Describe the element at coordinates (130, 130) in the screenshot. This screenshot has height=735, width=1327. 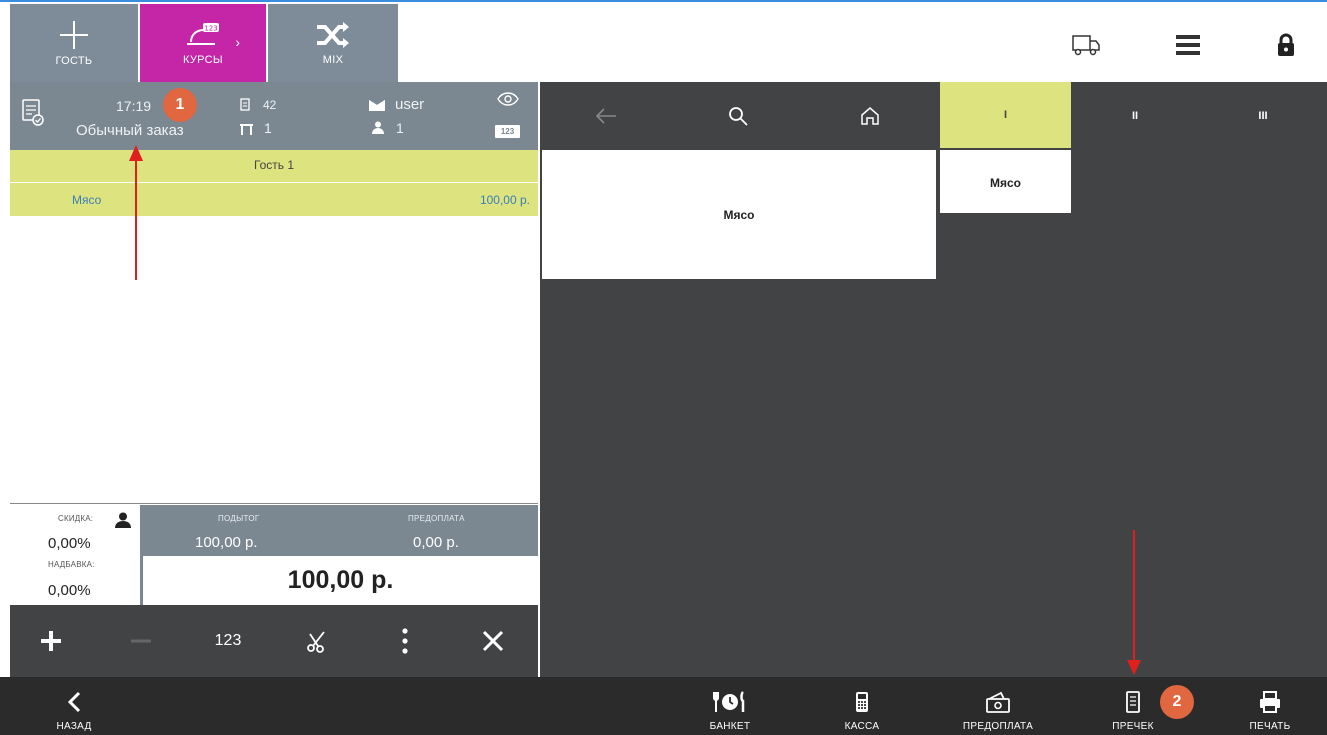
I see `order-type: Обычный заказ` at that location.